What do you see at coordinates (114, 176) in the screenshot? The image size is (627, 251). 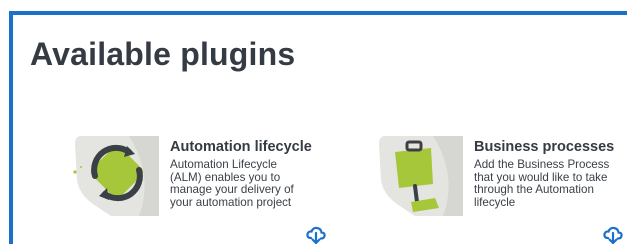 I see `automation-lifecycle-icon` at bounding box center [114, 176].